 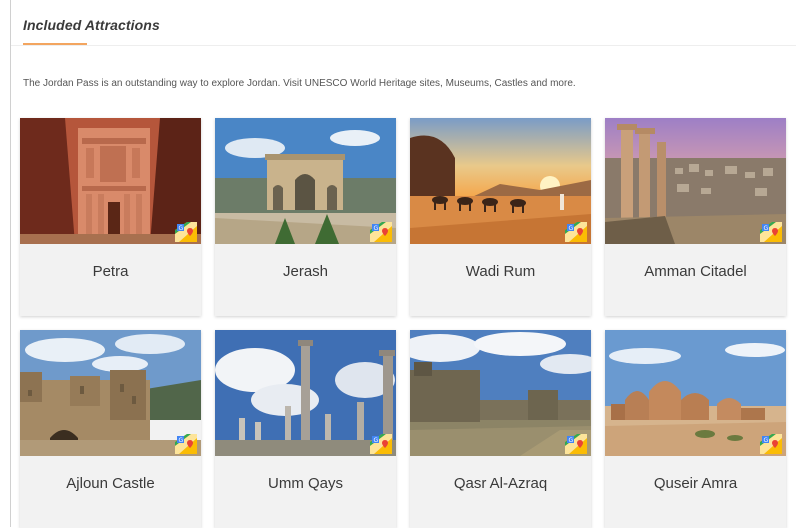 I want to click on section-header: Included Attractions, so click(x=403, y=23).